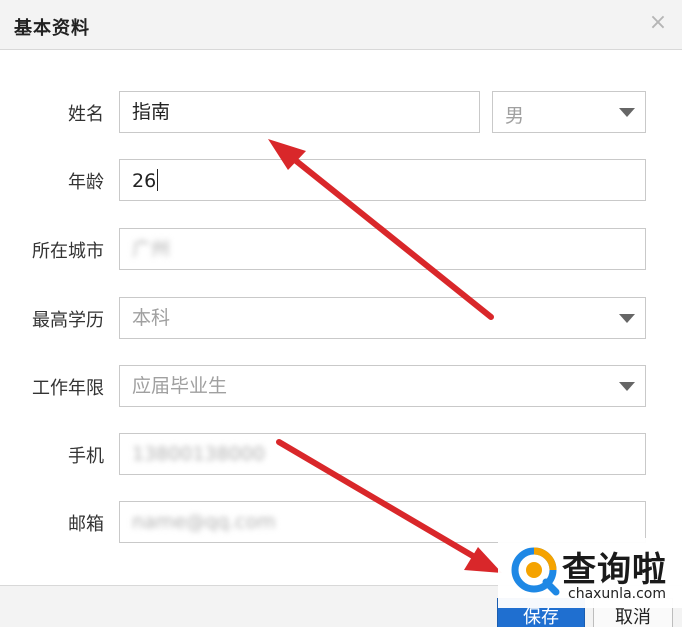  I want to click on phone-value: 13800138000, so click(198, 454).